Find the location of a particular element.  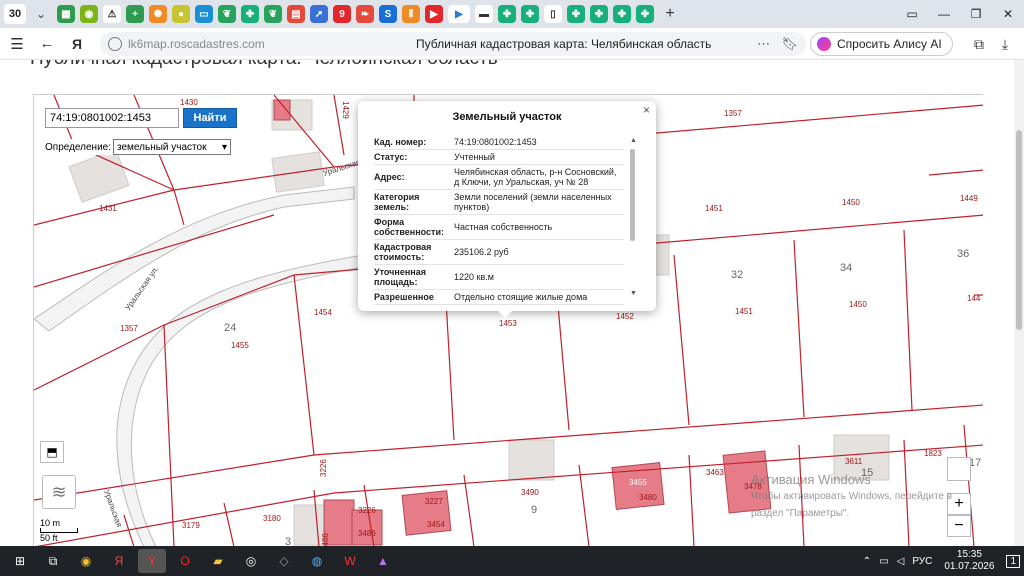

teal-icon: ✤ is located at coordinates (250, 14).